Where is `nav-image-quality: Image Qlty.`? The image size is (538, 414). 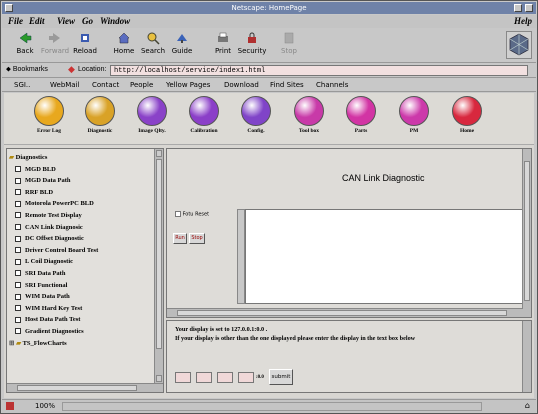 nav-image-quality: Image Qlty. is located at coordinates (152, 115).